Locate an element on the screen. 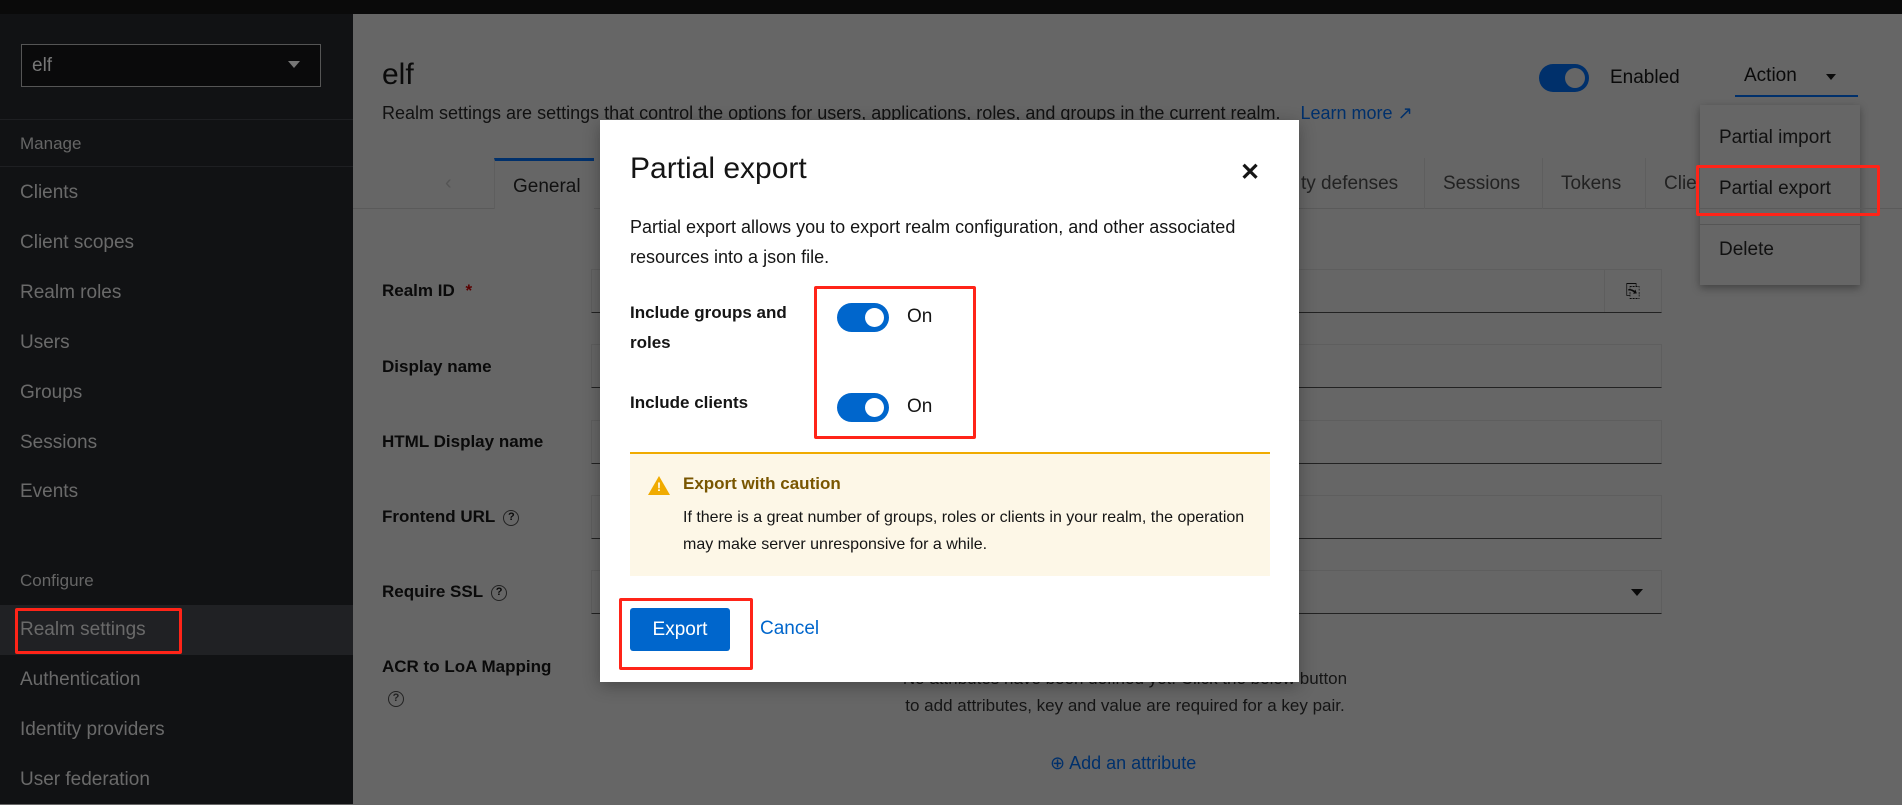 This screenshot has height=805, width=1902. help-glyph: ? is located at coordinates (396, 698).